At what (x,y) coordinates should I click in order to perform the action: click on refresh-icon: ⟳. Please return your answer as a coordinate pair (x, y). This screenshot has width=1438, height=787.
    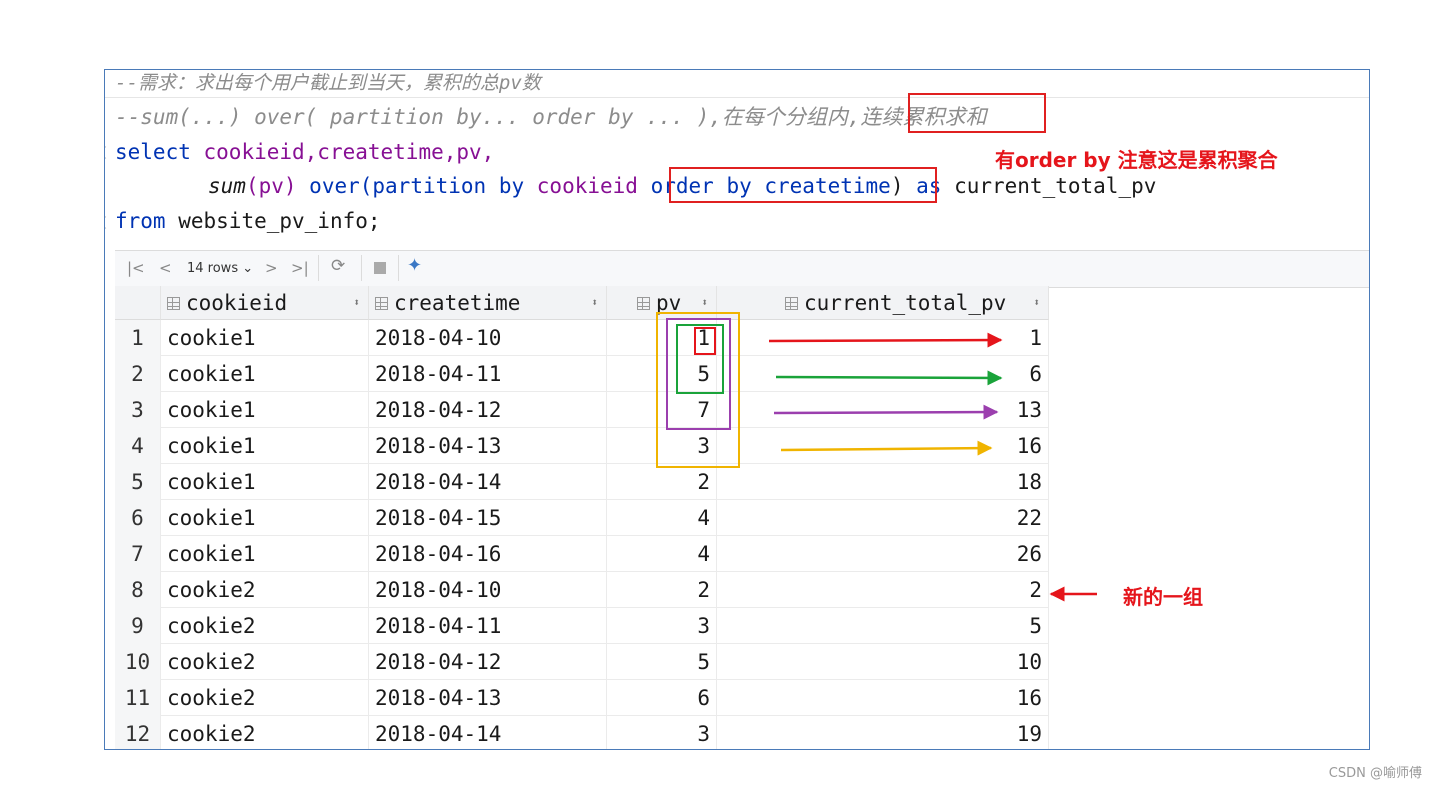
    Looking at the image, I should click on (338, 266).